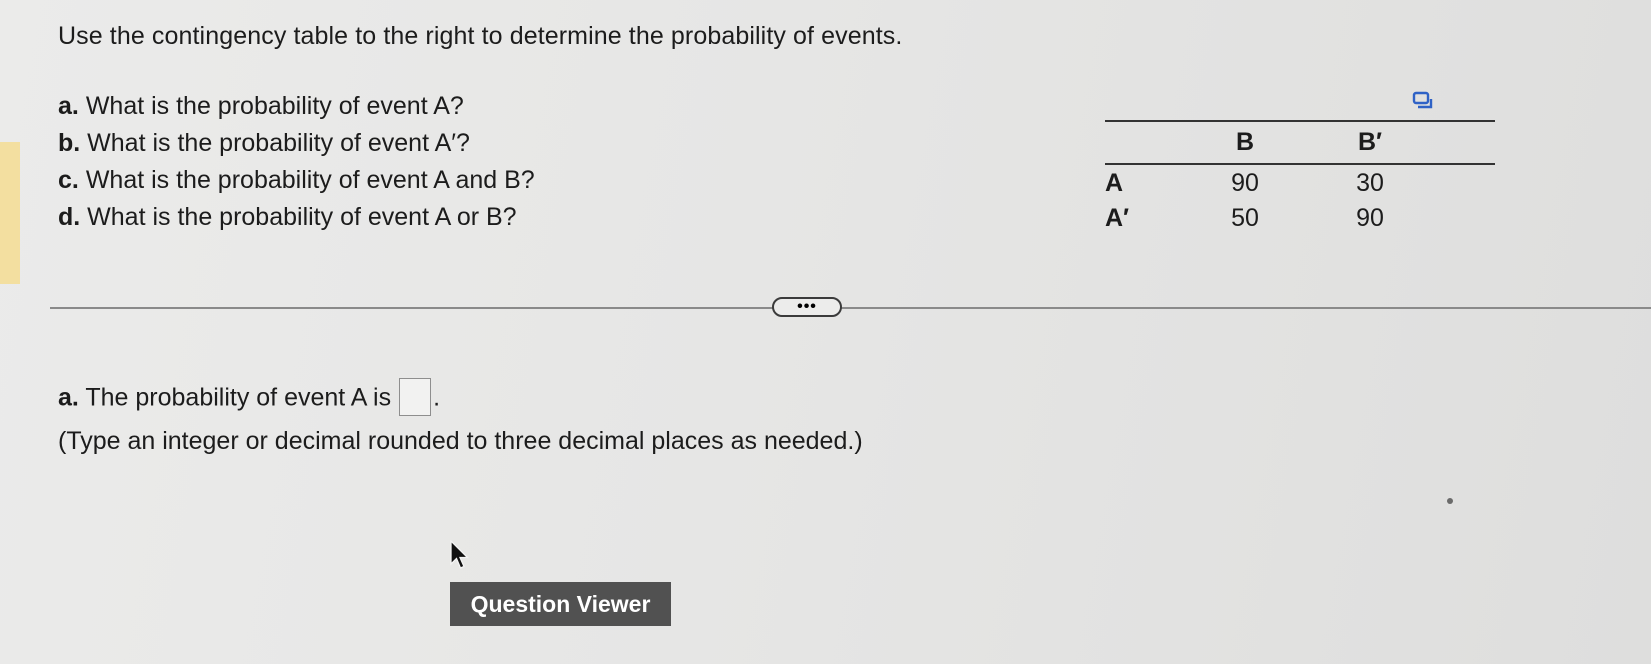 The height and width of the screenshot is (664, 1651). I want to click on question-viewer-button: Question Viewer, so click(560, 604).